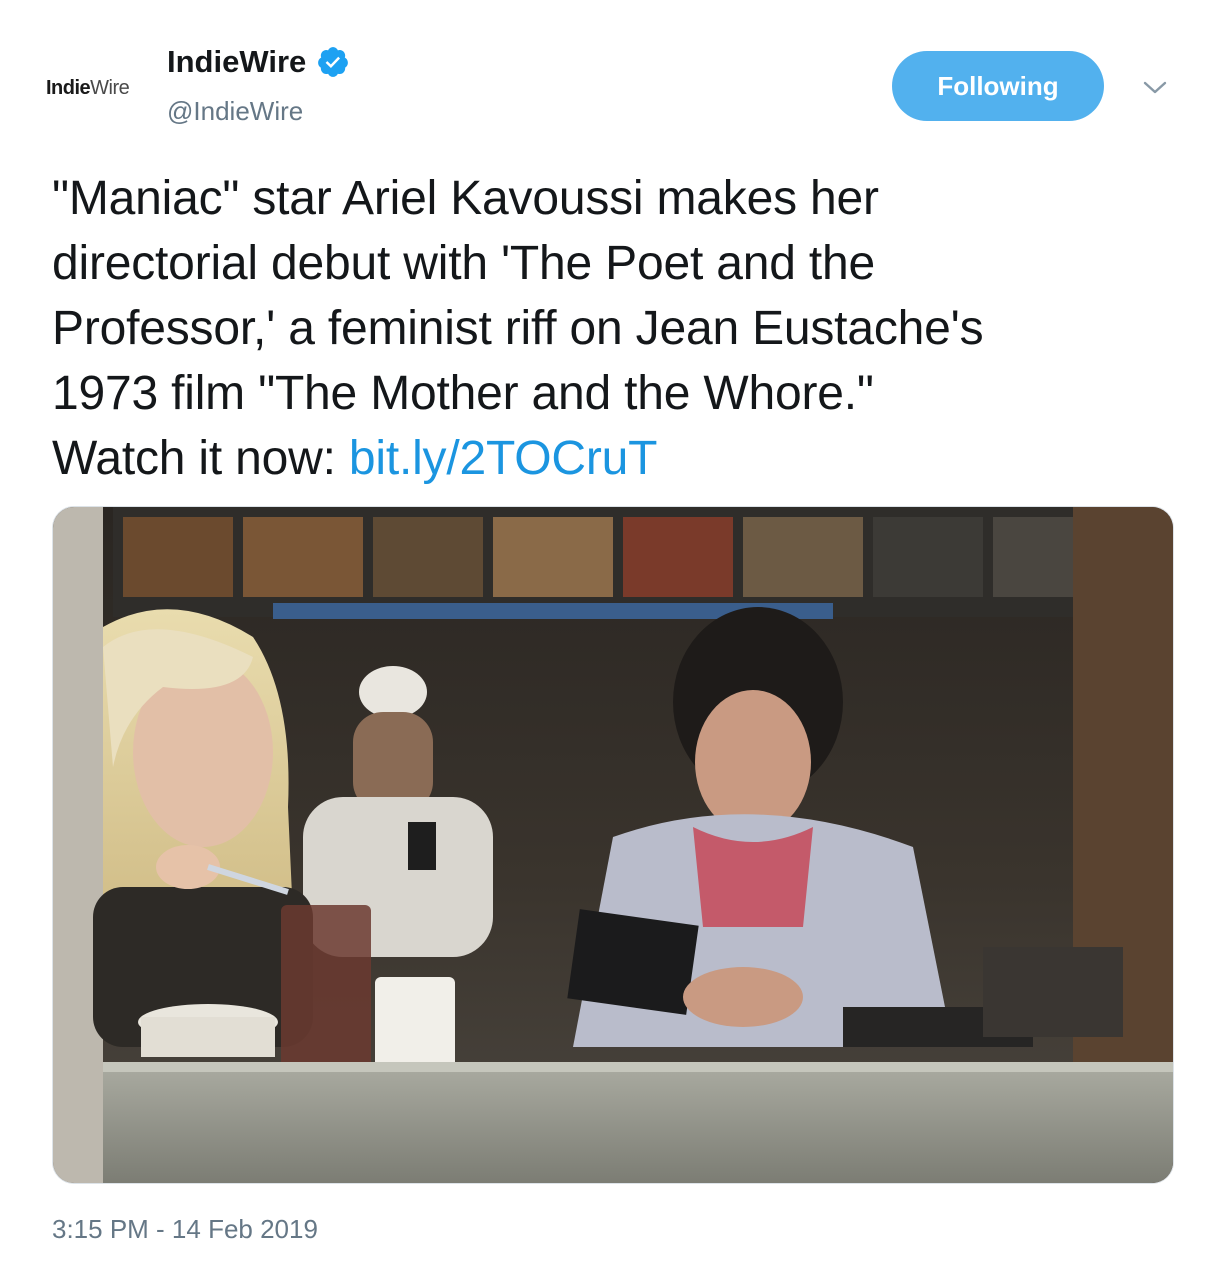 The width and height of the screenshot is (1216, 1272). Describe the element at coordinates (503, 458) in the screenshot. I see `tweet-link: bit.ly/2TOCruT` at that location.